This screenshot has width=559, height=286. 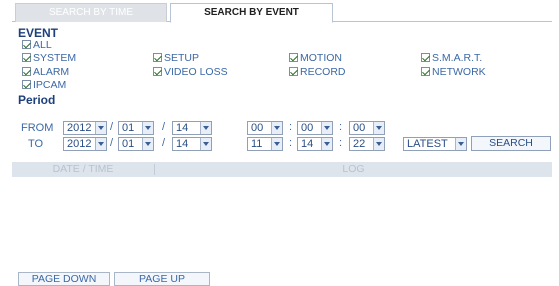 I want to click on event-label: ALARM, so click(x=51, y=72).